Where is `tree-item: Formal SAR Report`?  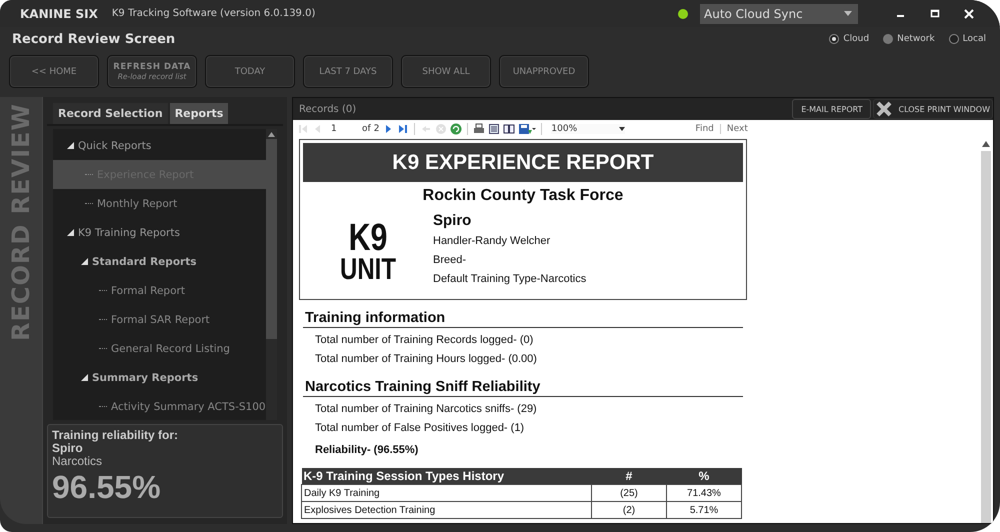
tree-item: Formal SAR Report is located at coordinates (159, 319).